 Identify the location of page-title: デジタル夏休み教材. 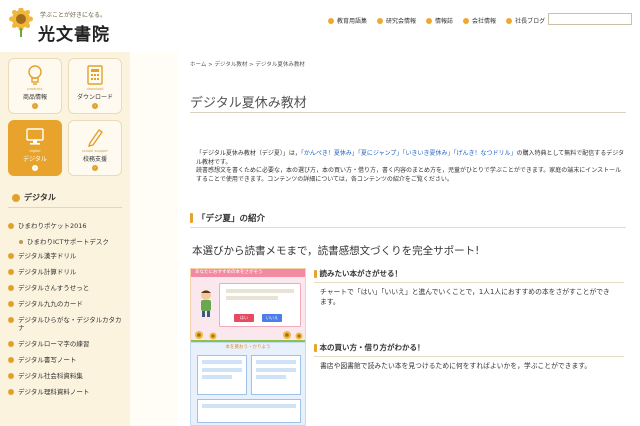
(248, 103).